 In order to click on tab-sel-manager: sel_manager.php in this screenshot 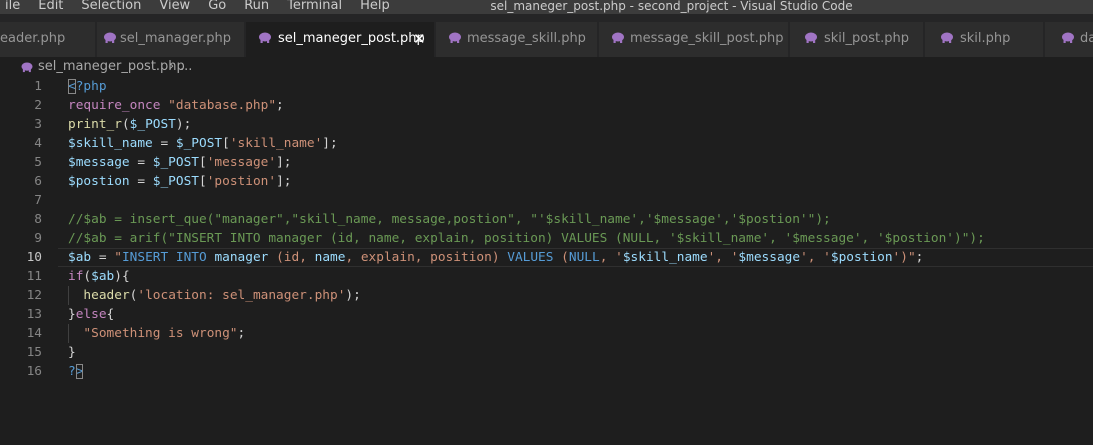, I will do `click(171, 39)`.